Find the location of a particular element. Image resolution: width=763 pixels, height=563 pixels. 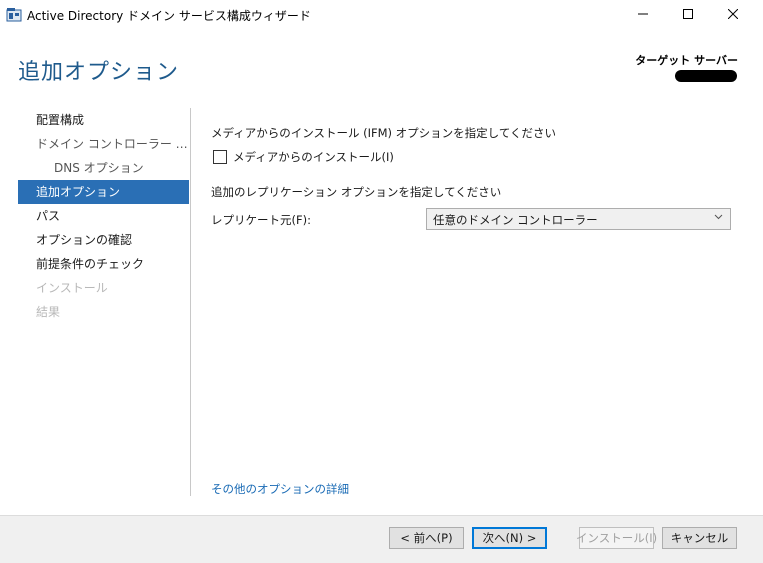

nav-item-results: 結果 is located at coordinates (48, 312).